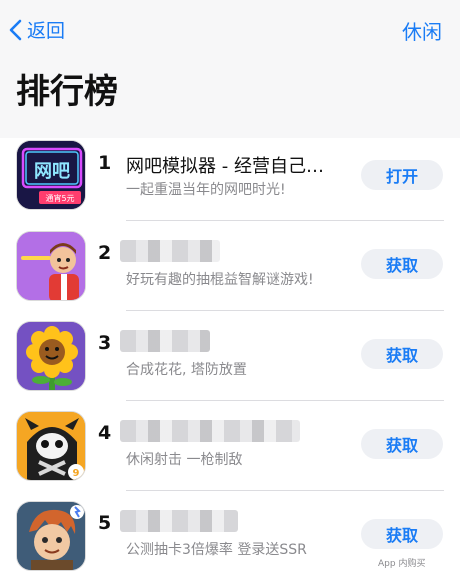  What do you see at coordinates (59, 198) in the screenshot?
I see `icon-badge: 通宵5元` at bounding box center [59, 198].